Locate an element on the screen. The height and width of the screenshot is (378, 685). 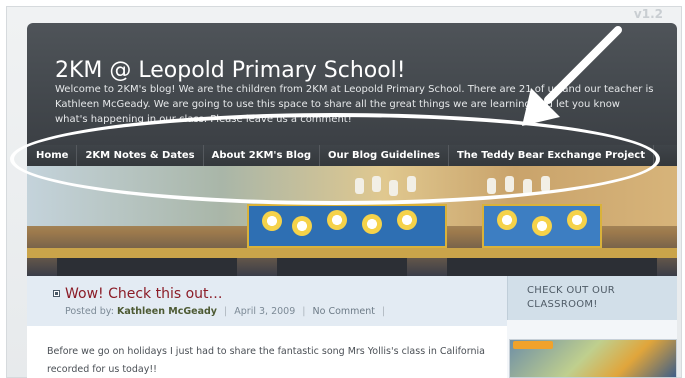
post-bullet-icon is located at coordinates (56, 293).